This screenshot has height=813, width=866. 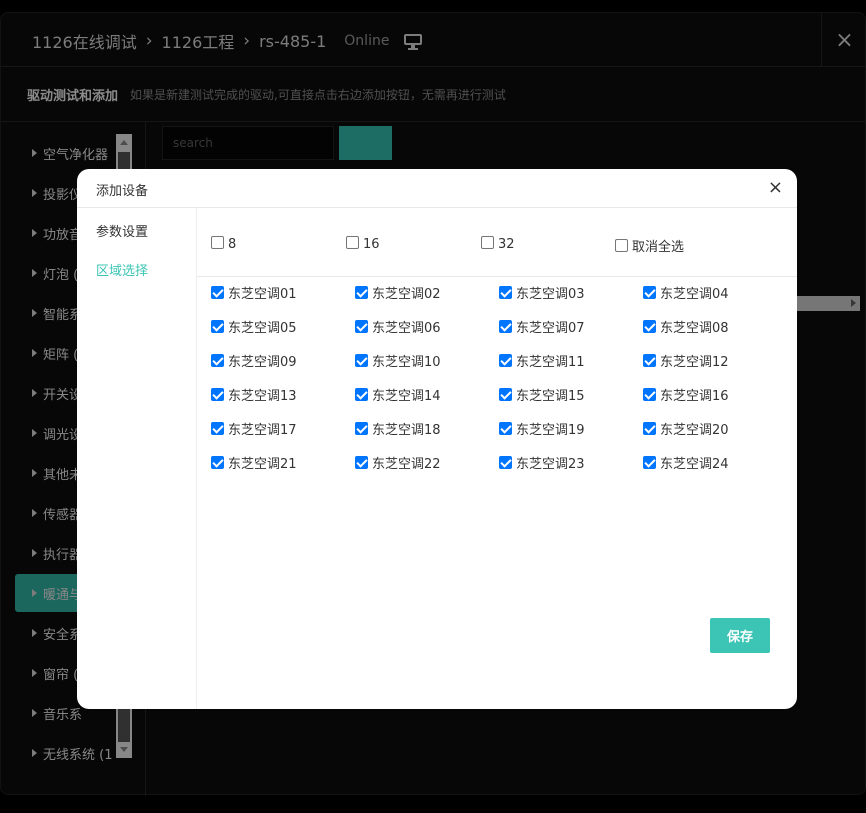 I want to click on checkbox-label: 东芝空调04, so click(x=694, y=294).